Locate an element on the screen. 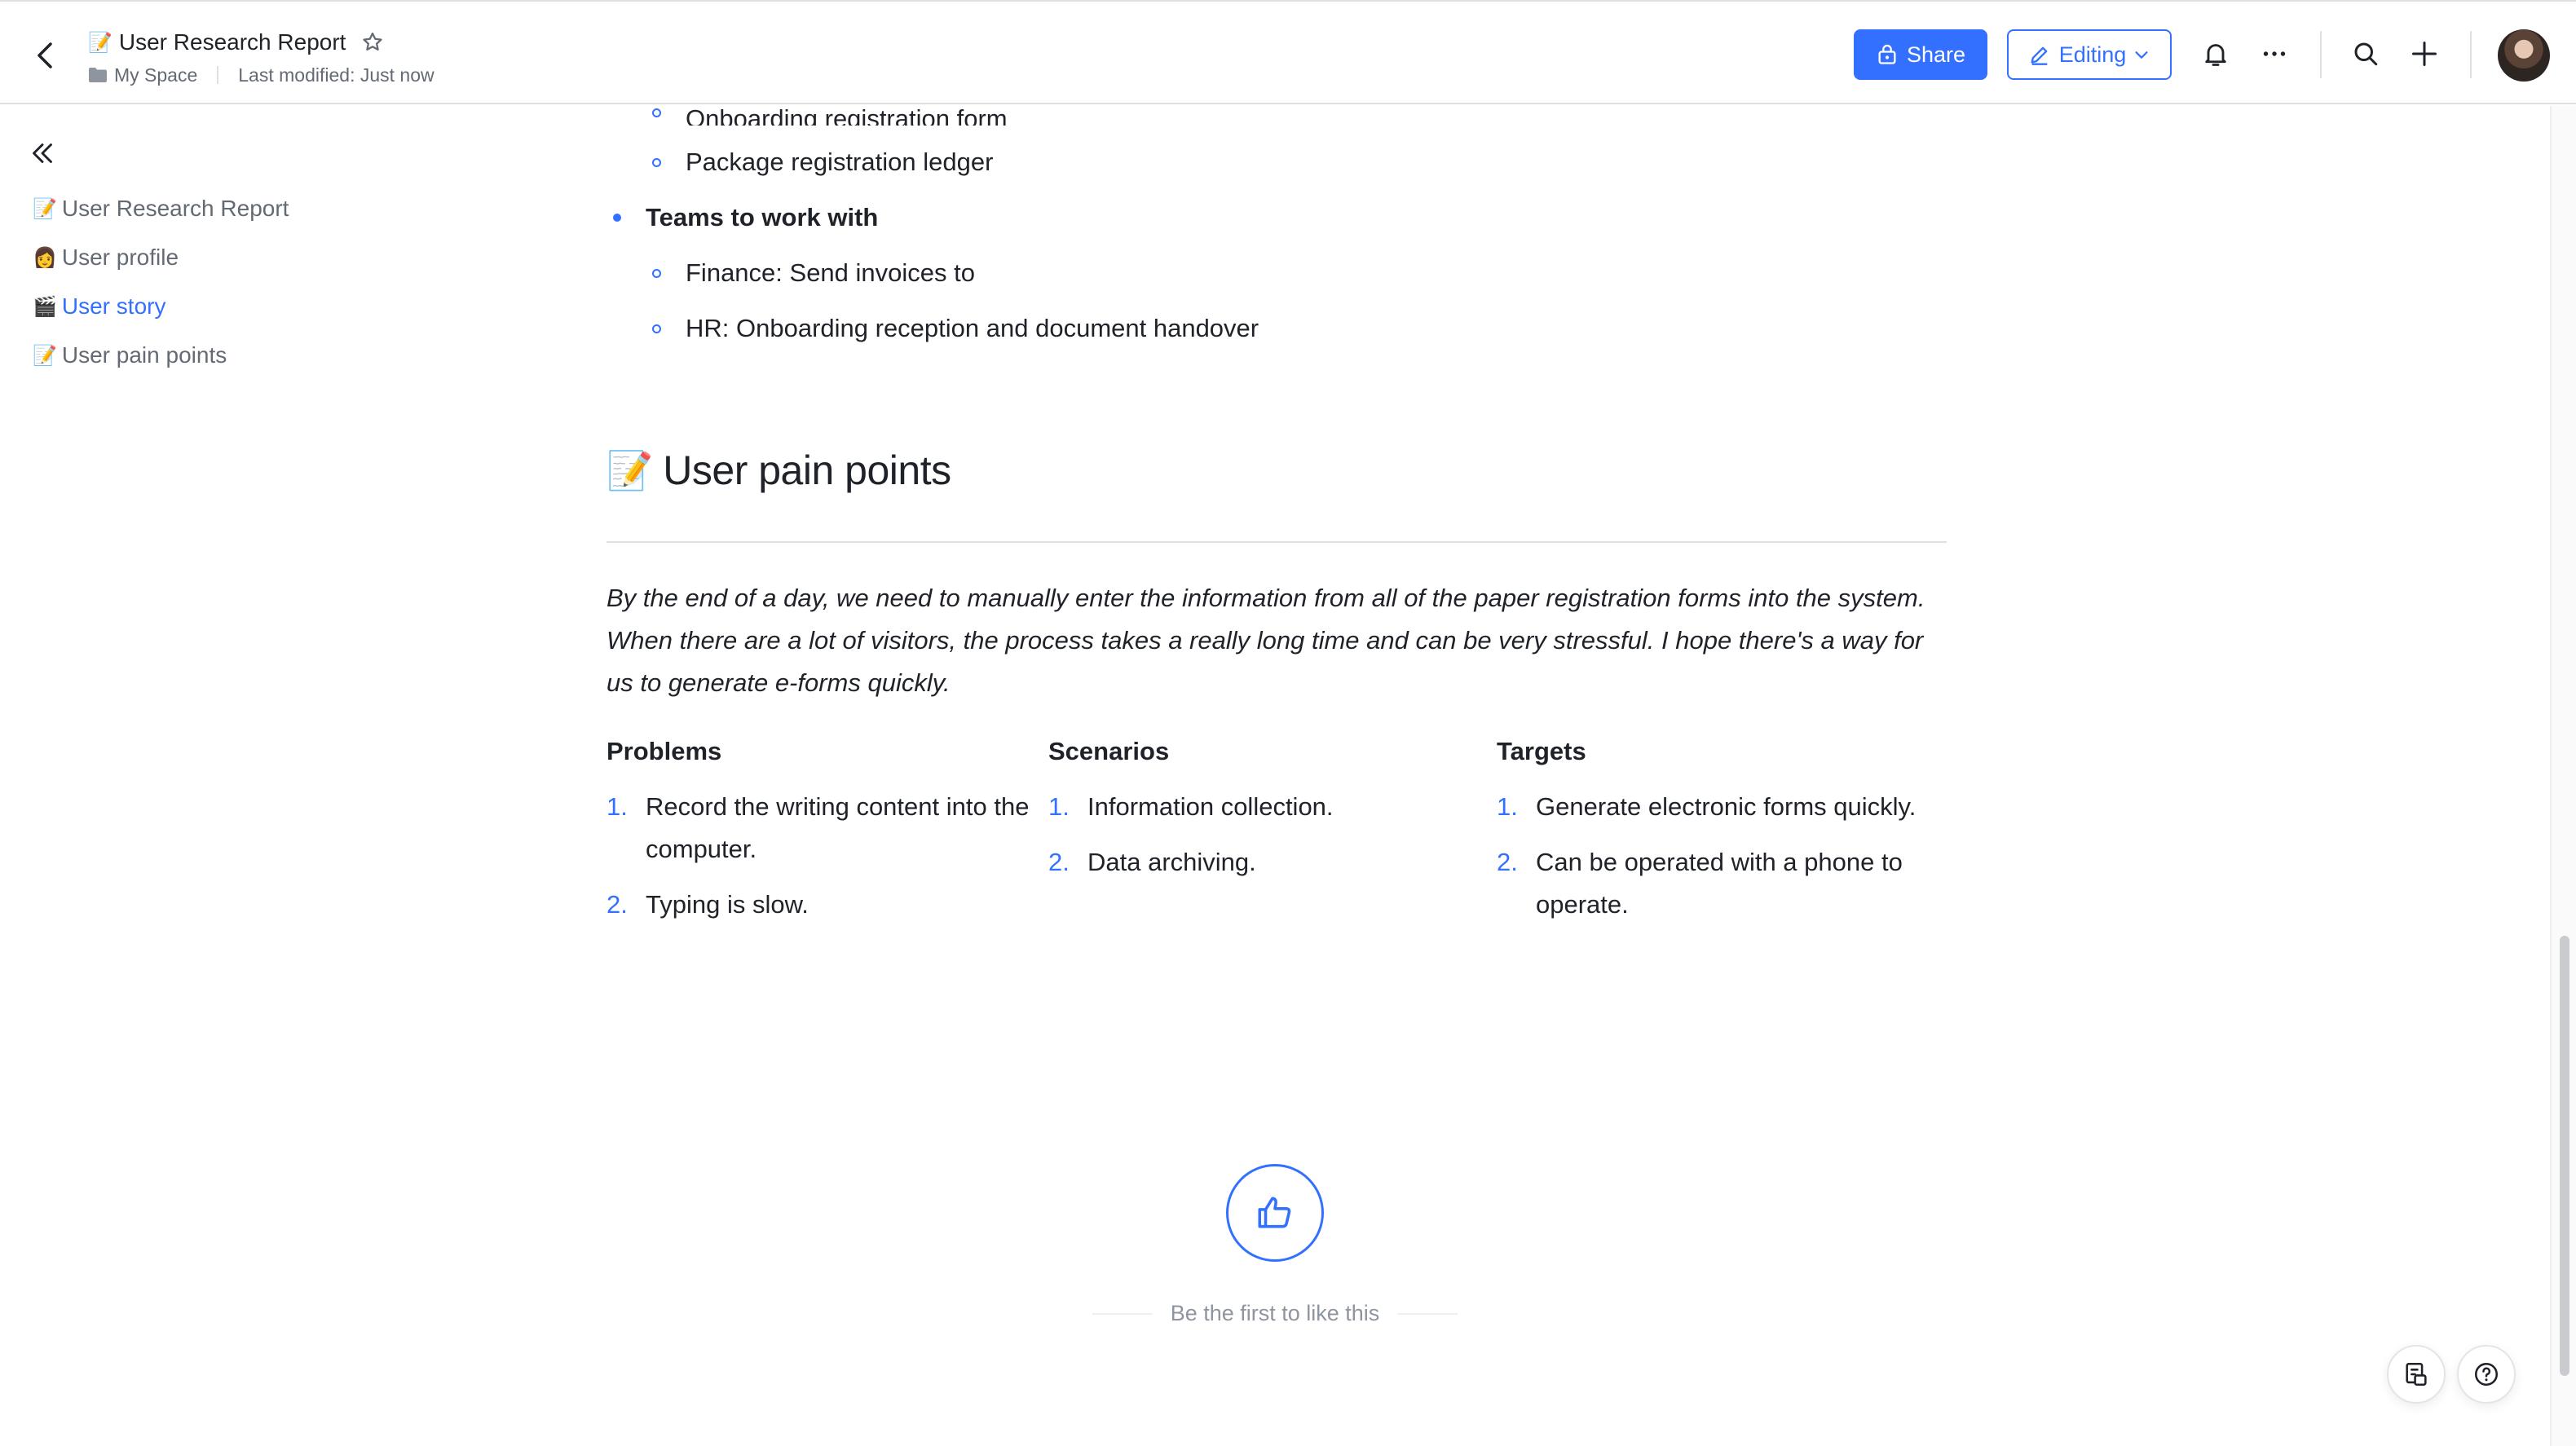 This screenshot has width=2576, height=1446. chevron-down-icon is located at coordinates (2141, 55).